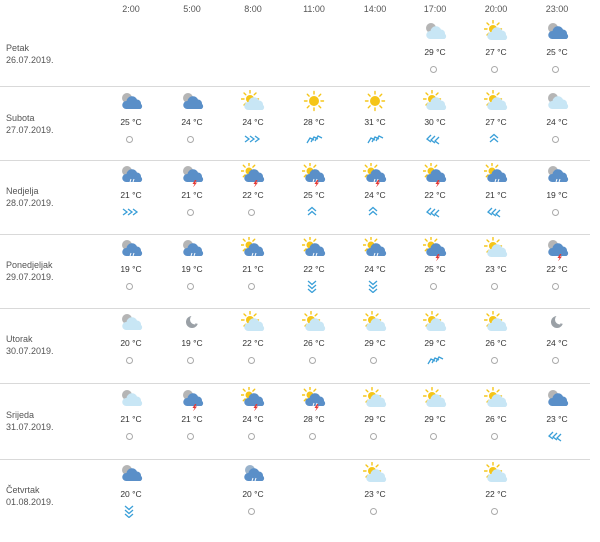 The height and width of the screenshot is (542, 600). What do you see at coordinates (131, 496) in the screenshot?
I see `forecast-cell: 20 °C` at bounding box center [131, 496].